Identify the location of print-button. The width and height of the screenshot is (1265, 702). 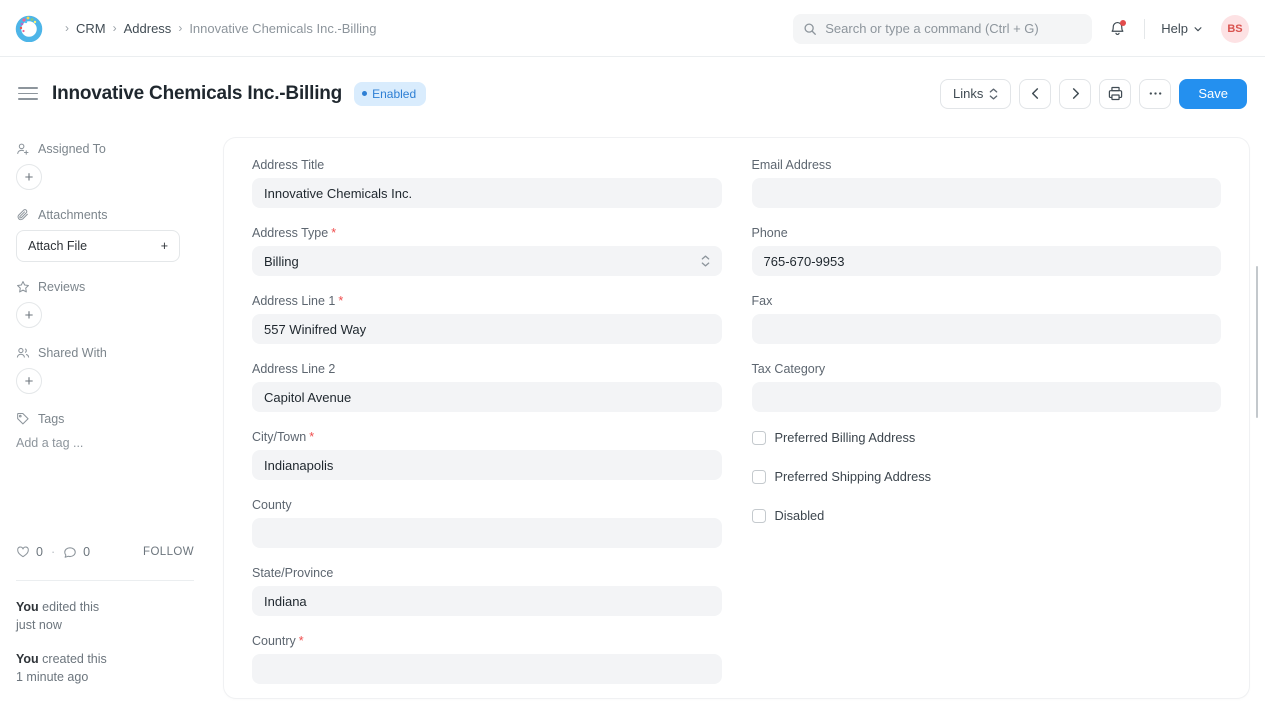
(1115, 93).